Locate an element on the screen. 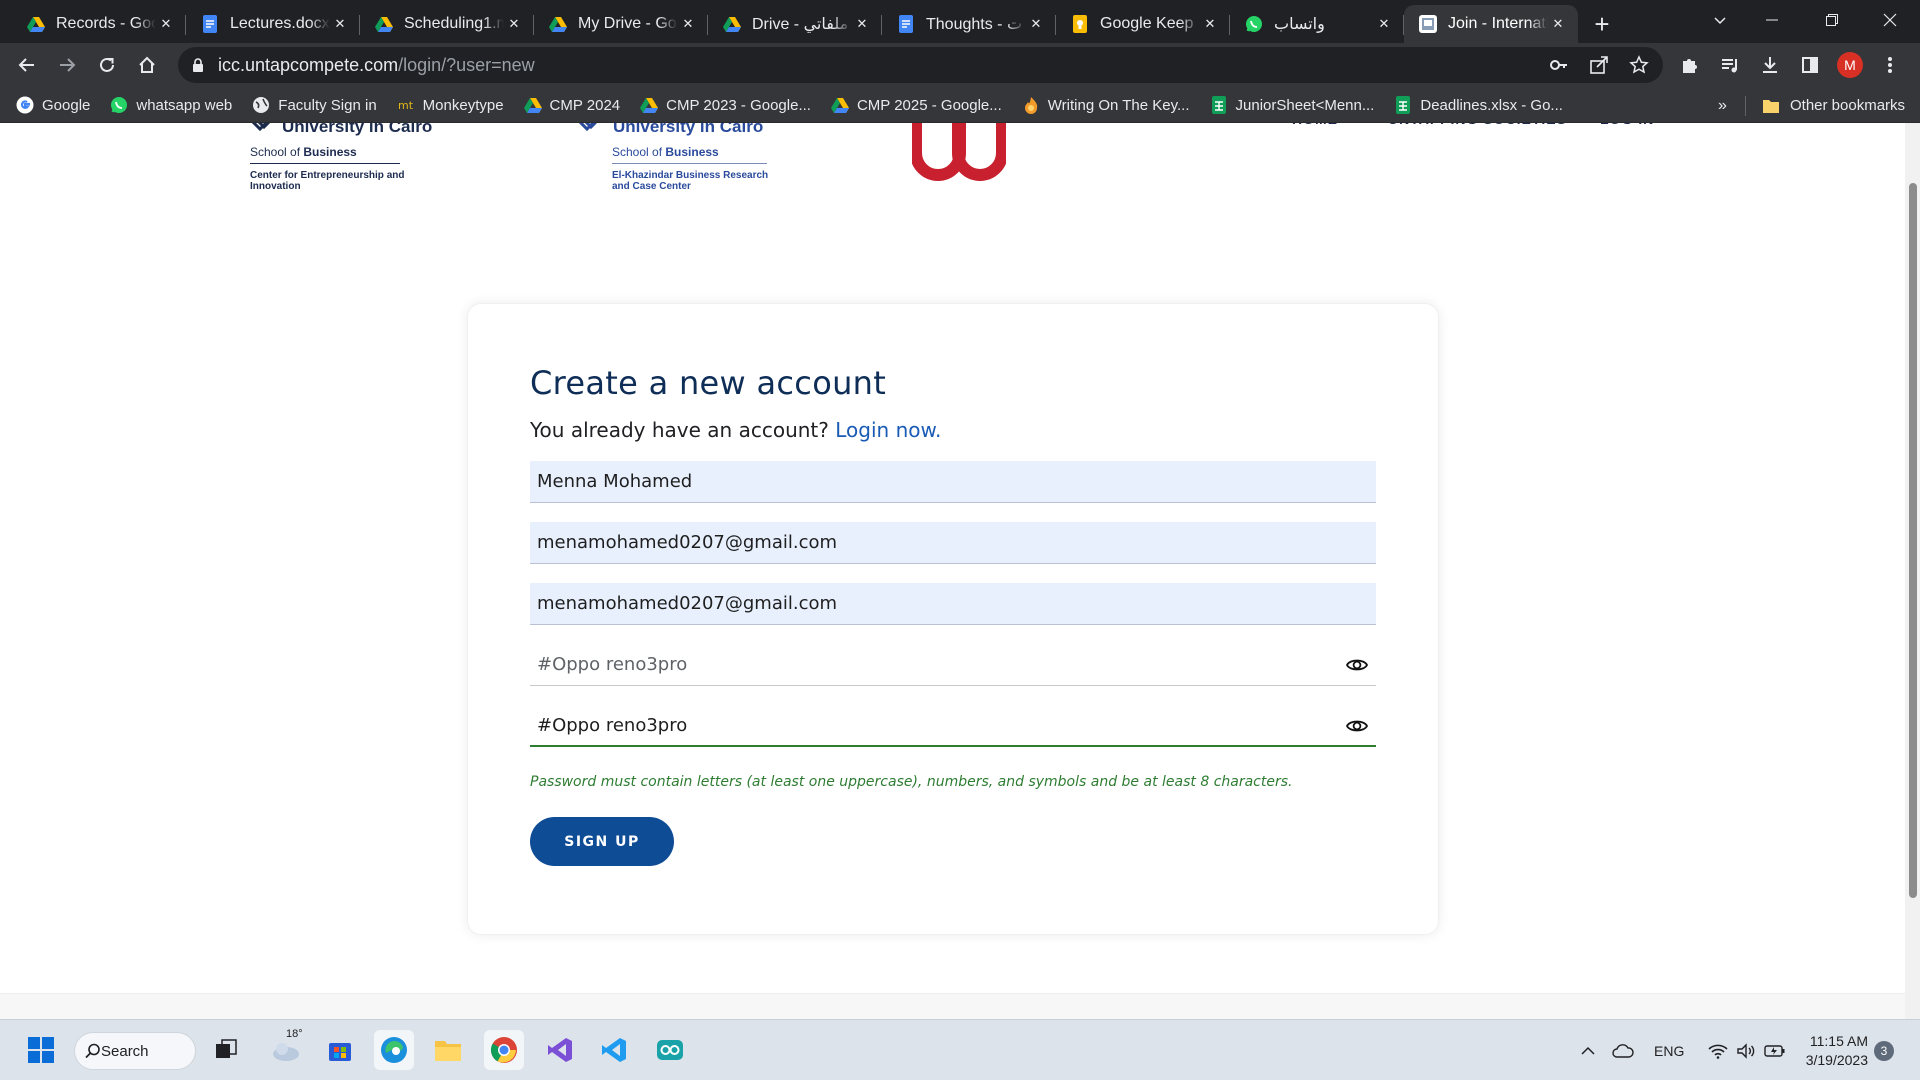  nav-untapping-societies: UNTAPPING SOCIETIES is located at coordinates (1478, 127).